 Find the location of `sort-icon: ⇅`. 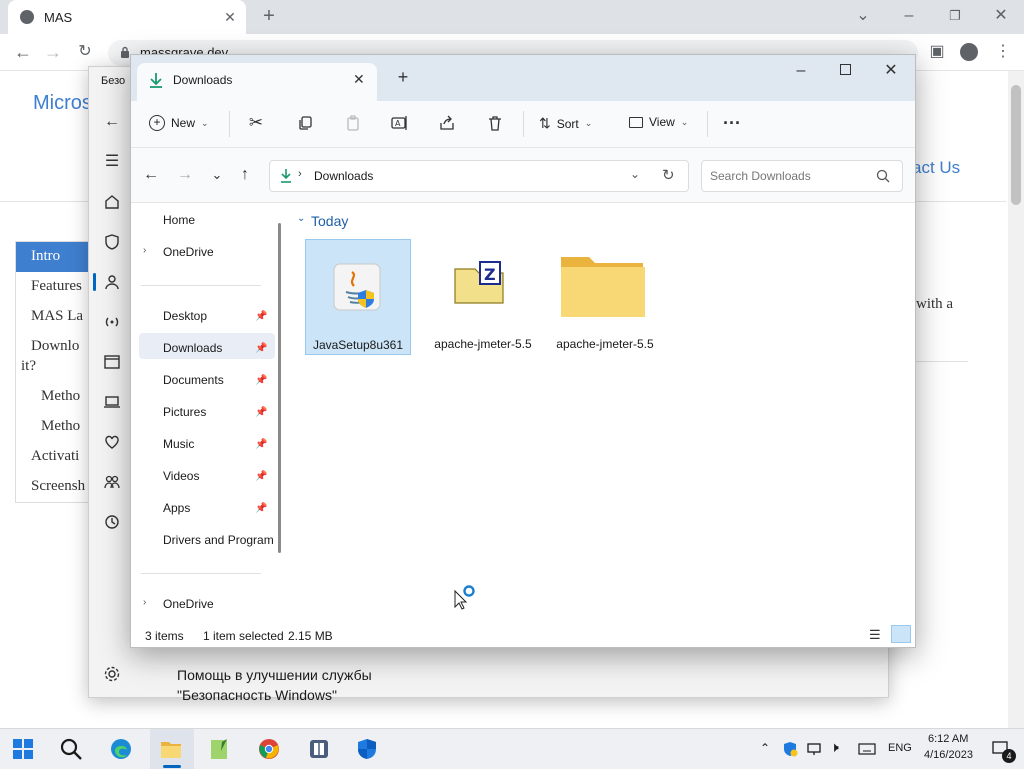

sort-icon: ⇅ is located at coordinates (545, 123).